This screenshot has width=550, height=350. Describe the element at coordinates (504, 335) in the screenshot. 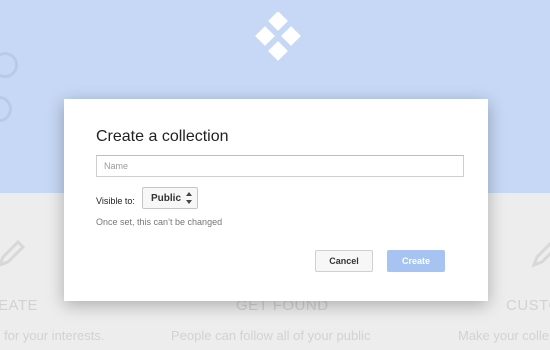

I see `feature-text: Make your colle` at that location.